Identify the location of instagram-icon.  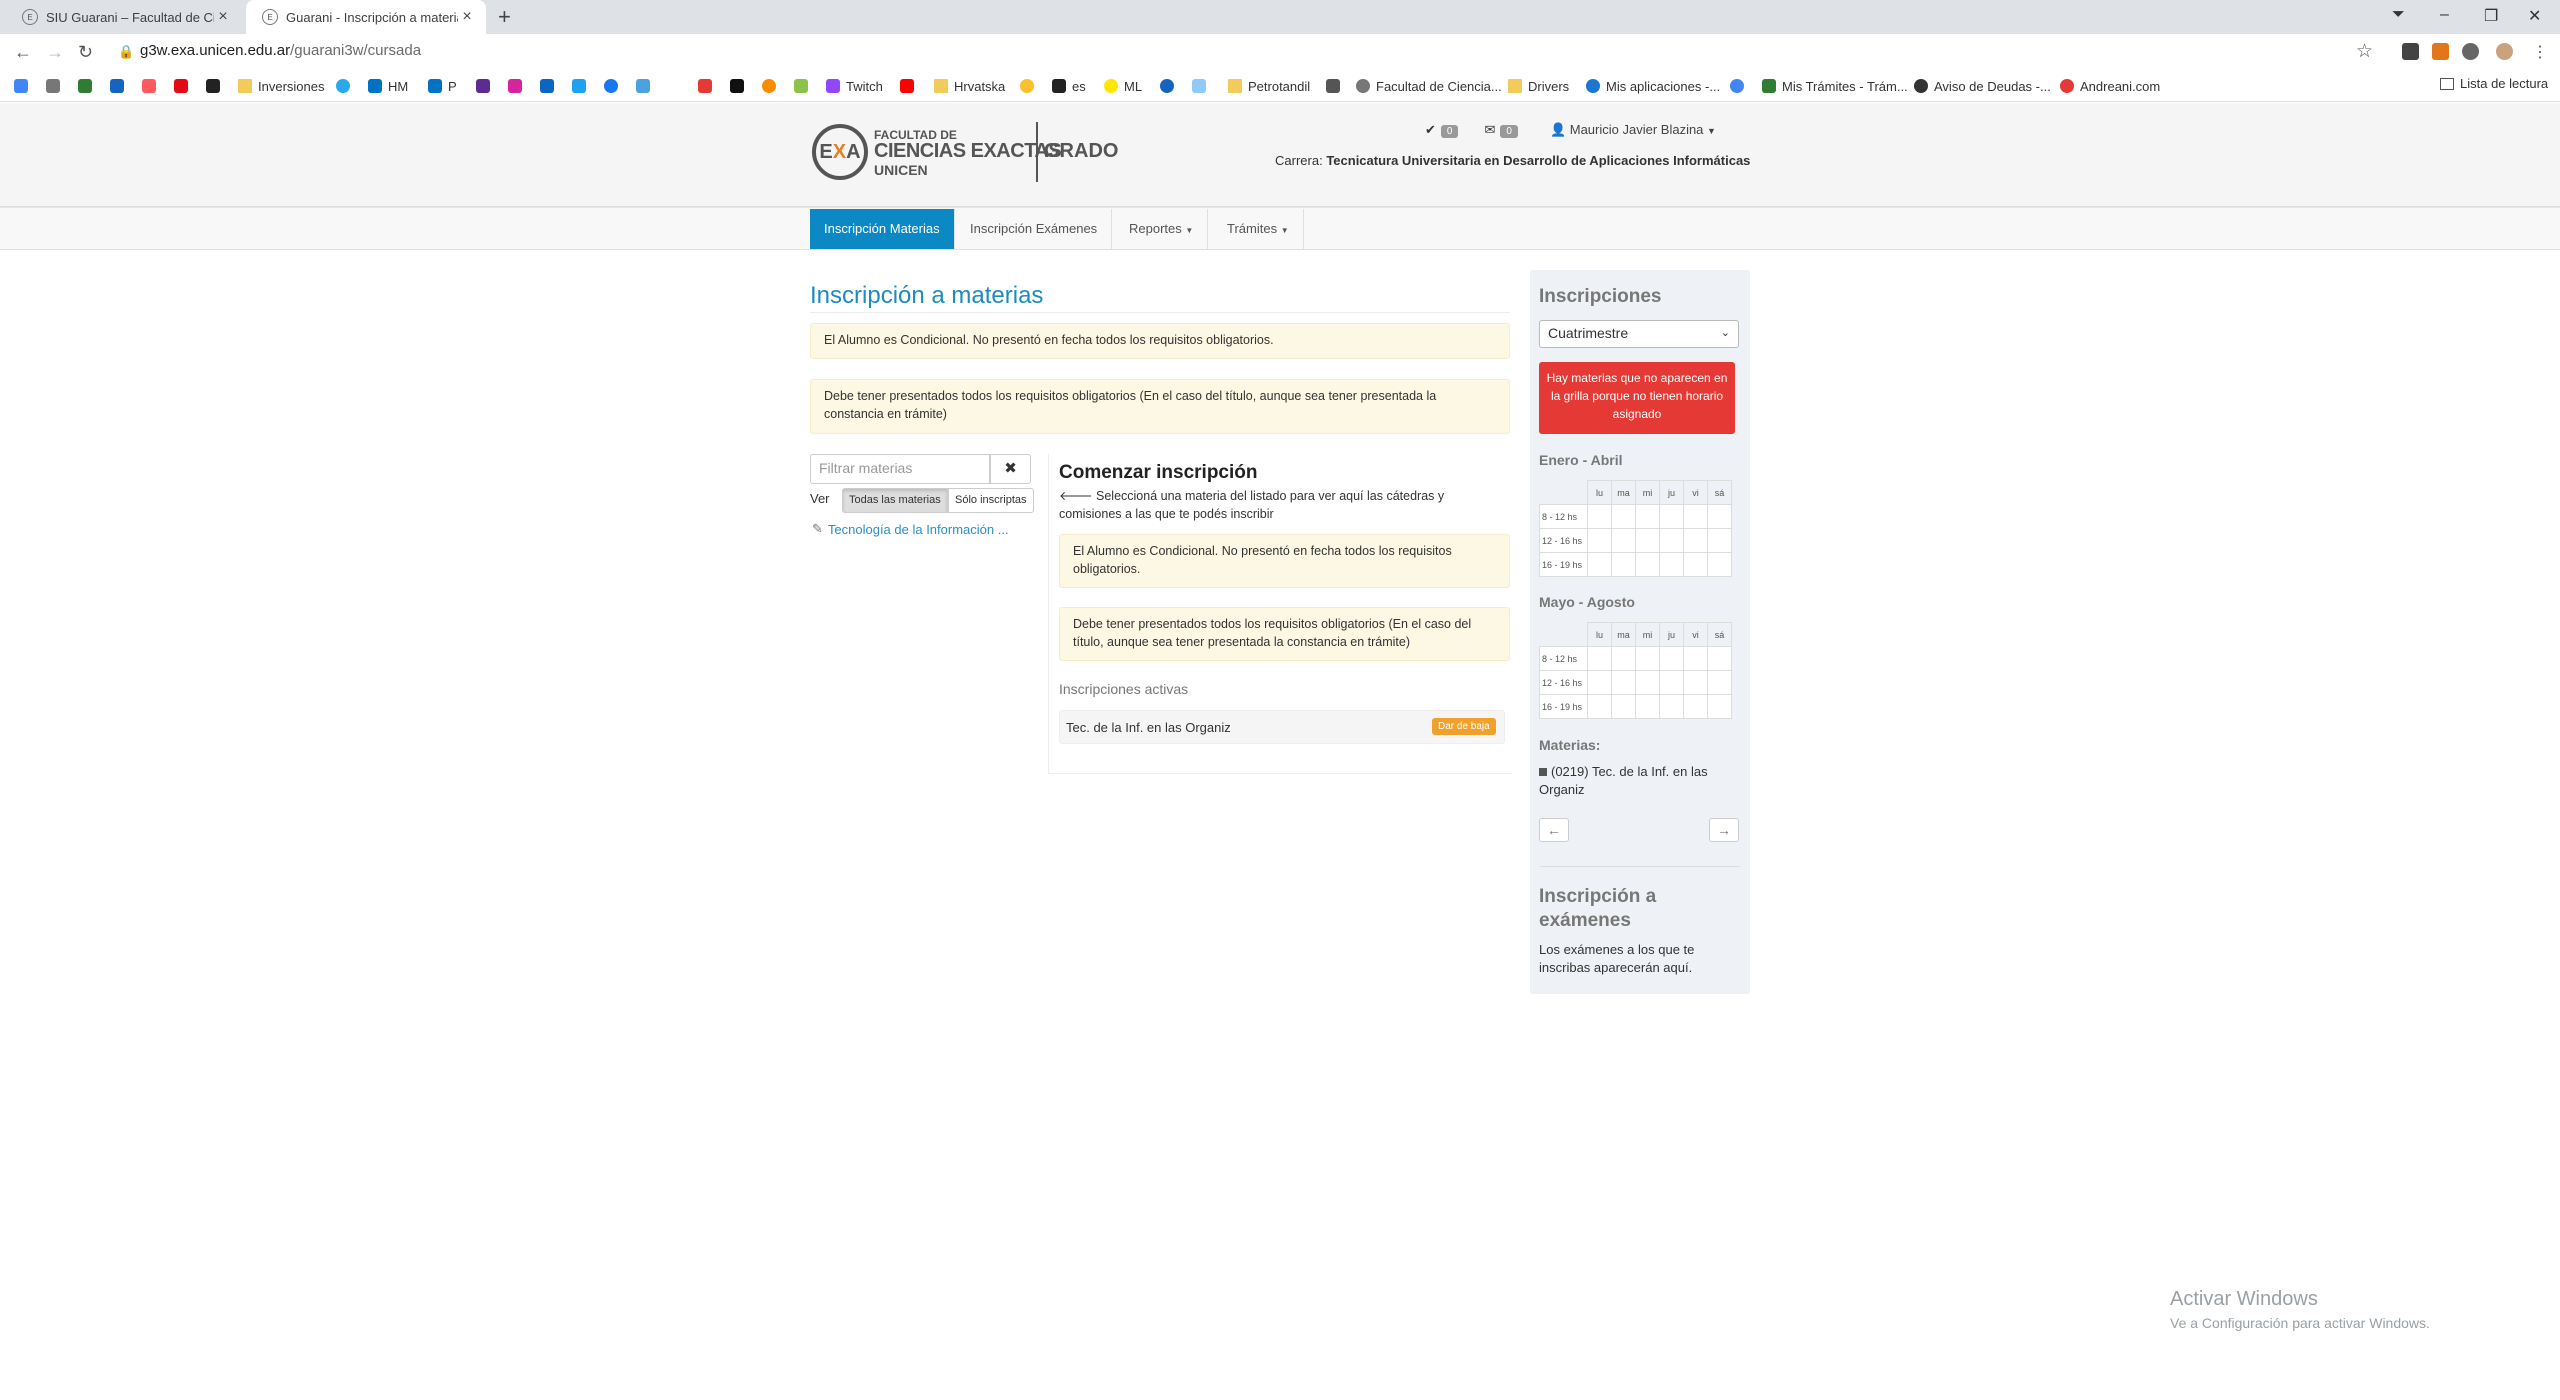
(518, 86).